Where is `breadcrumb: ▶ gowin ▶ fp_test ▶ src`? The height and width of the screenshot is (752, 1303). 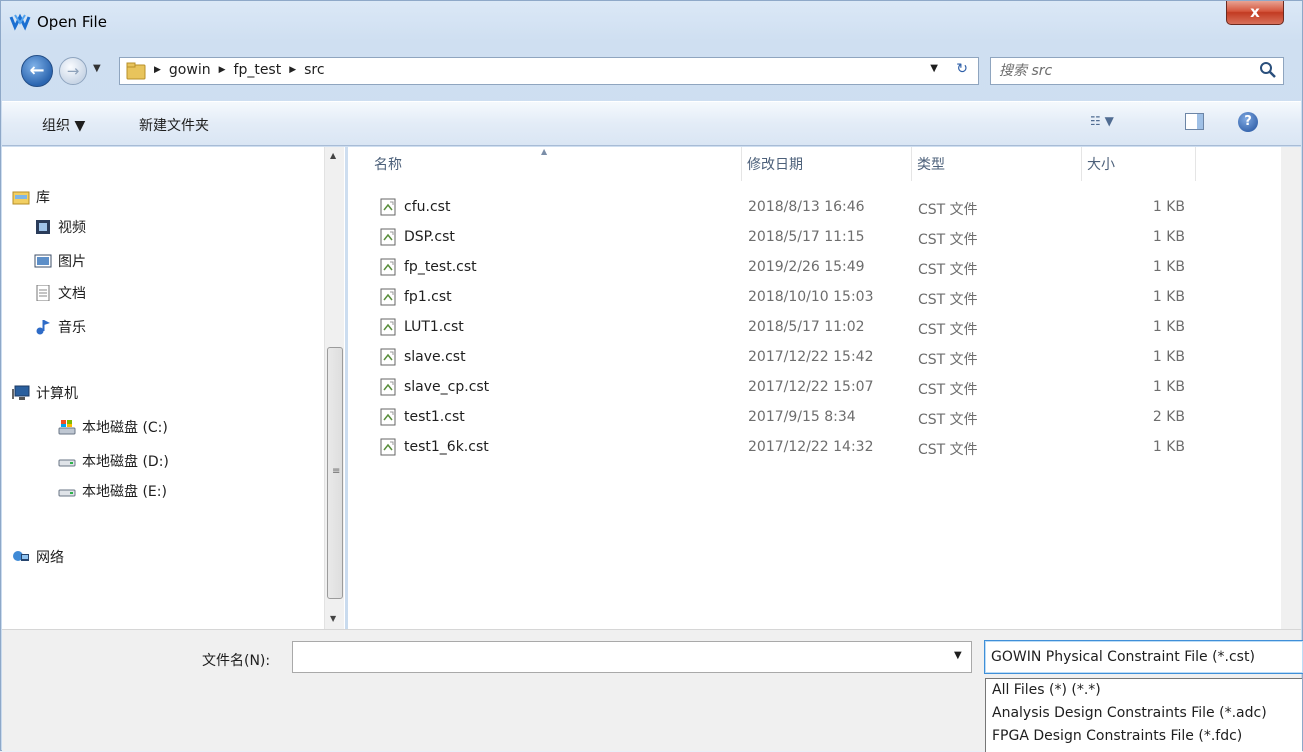
breadcrumb: ▶ gowin ▶ fp_test ▶ src is located at coordinates (239, 70).